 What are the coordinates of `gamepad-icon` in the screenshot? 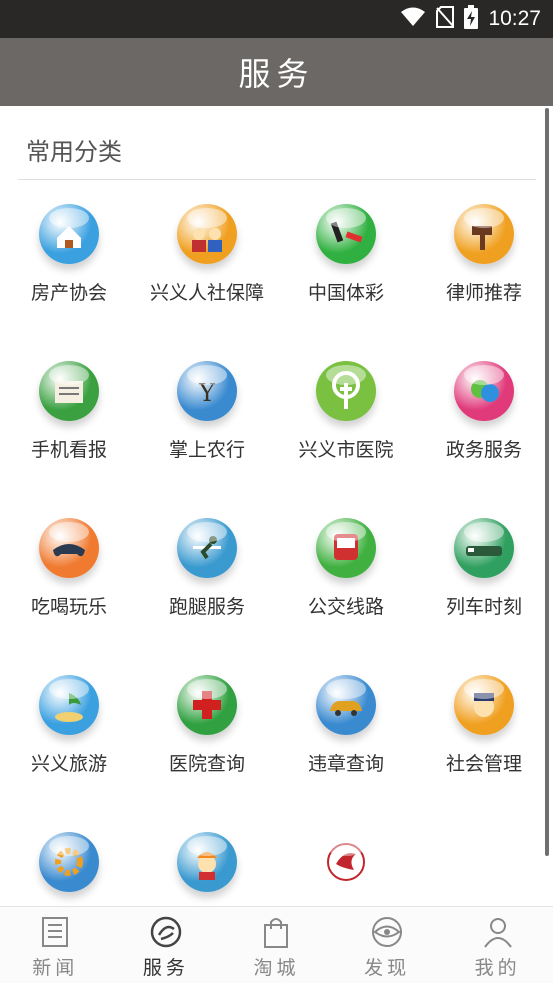 It's located at (69, 548).